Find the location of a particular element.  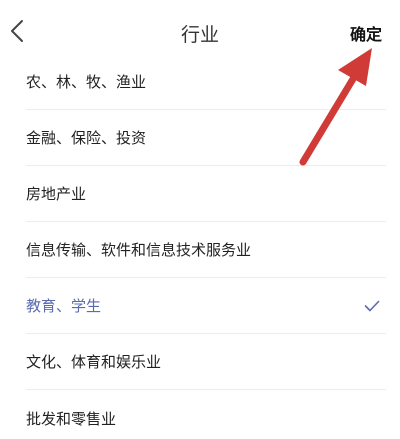

list-item-label: 房地产业 is located at coordinates (56, 194).